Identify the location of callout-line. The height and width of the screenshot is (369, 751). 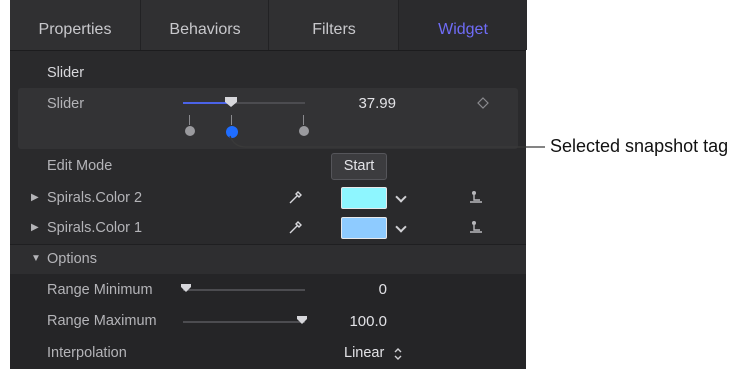
(387, 141).